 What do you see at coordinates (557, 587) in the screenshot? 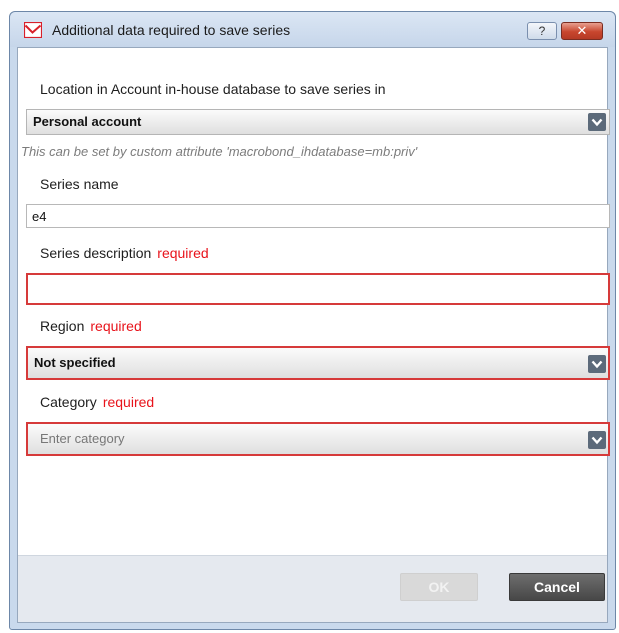
I see `cancel-button: Cancel` at bounding box center [557, 587].